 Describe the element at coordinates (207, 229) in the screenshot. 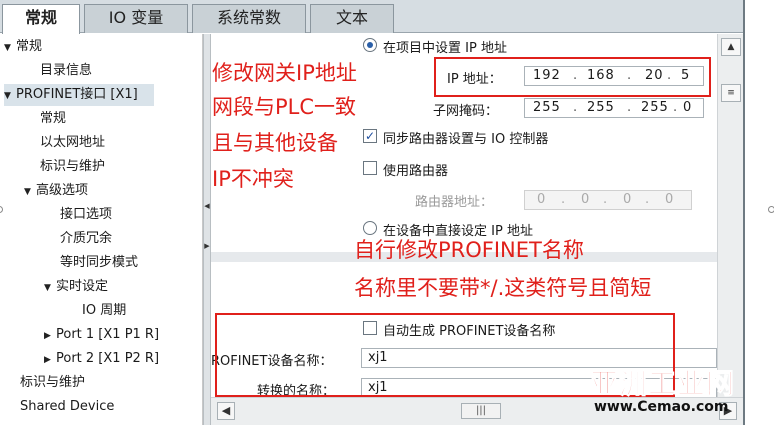

I see `pane-splitter: ◀ ▶` at that location.